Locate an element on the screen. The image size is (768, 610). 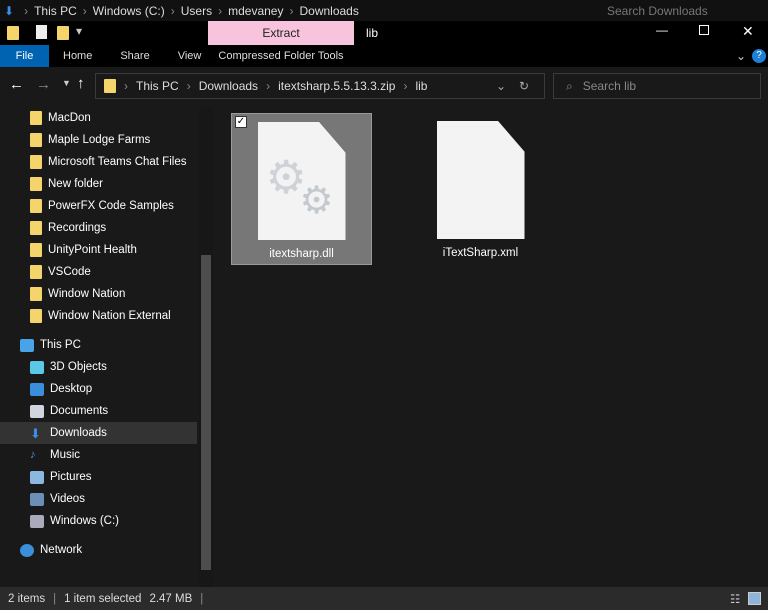
desktop-icon is located at coordinates (37, 389).